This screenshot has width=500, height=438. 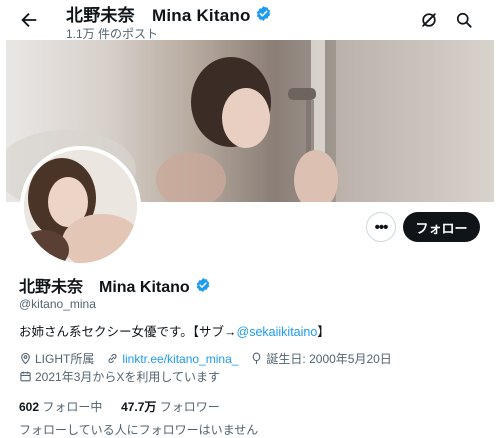 I want to click on location-icon, so click(x=25, y=358).